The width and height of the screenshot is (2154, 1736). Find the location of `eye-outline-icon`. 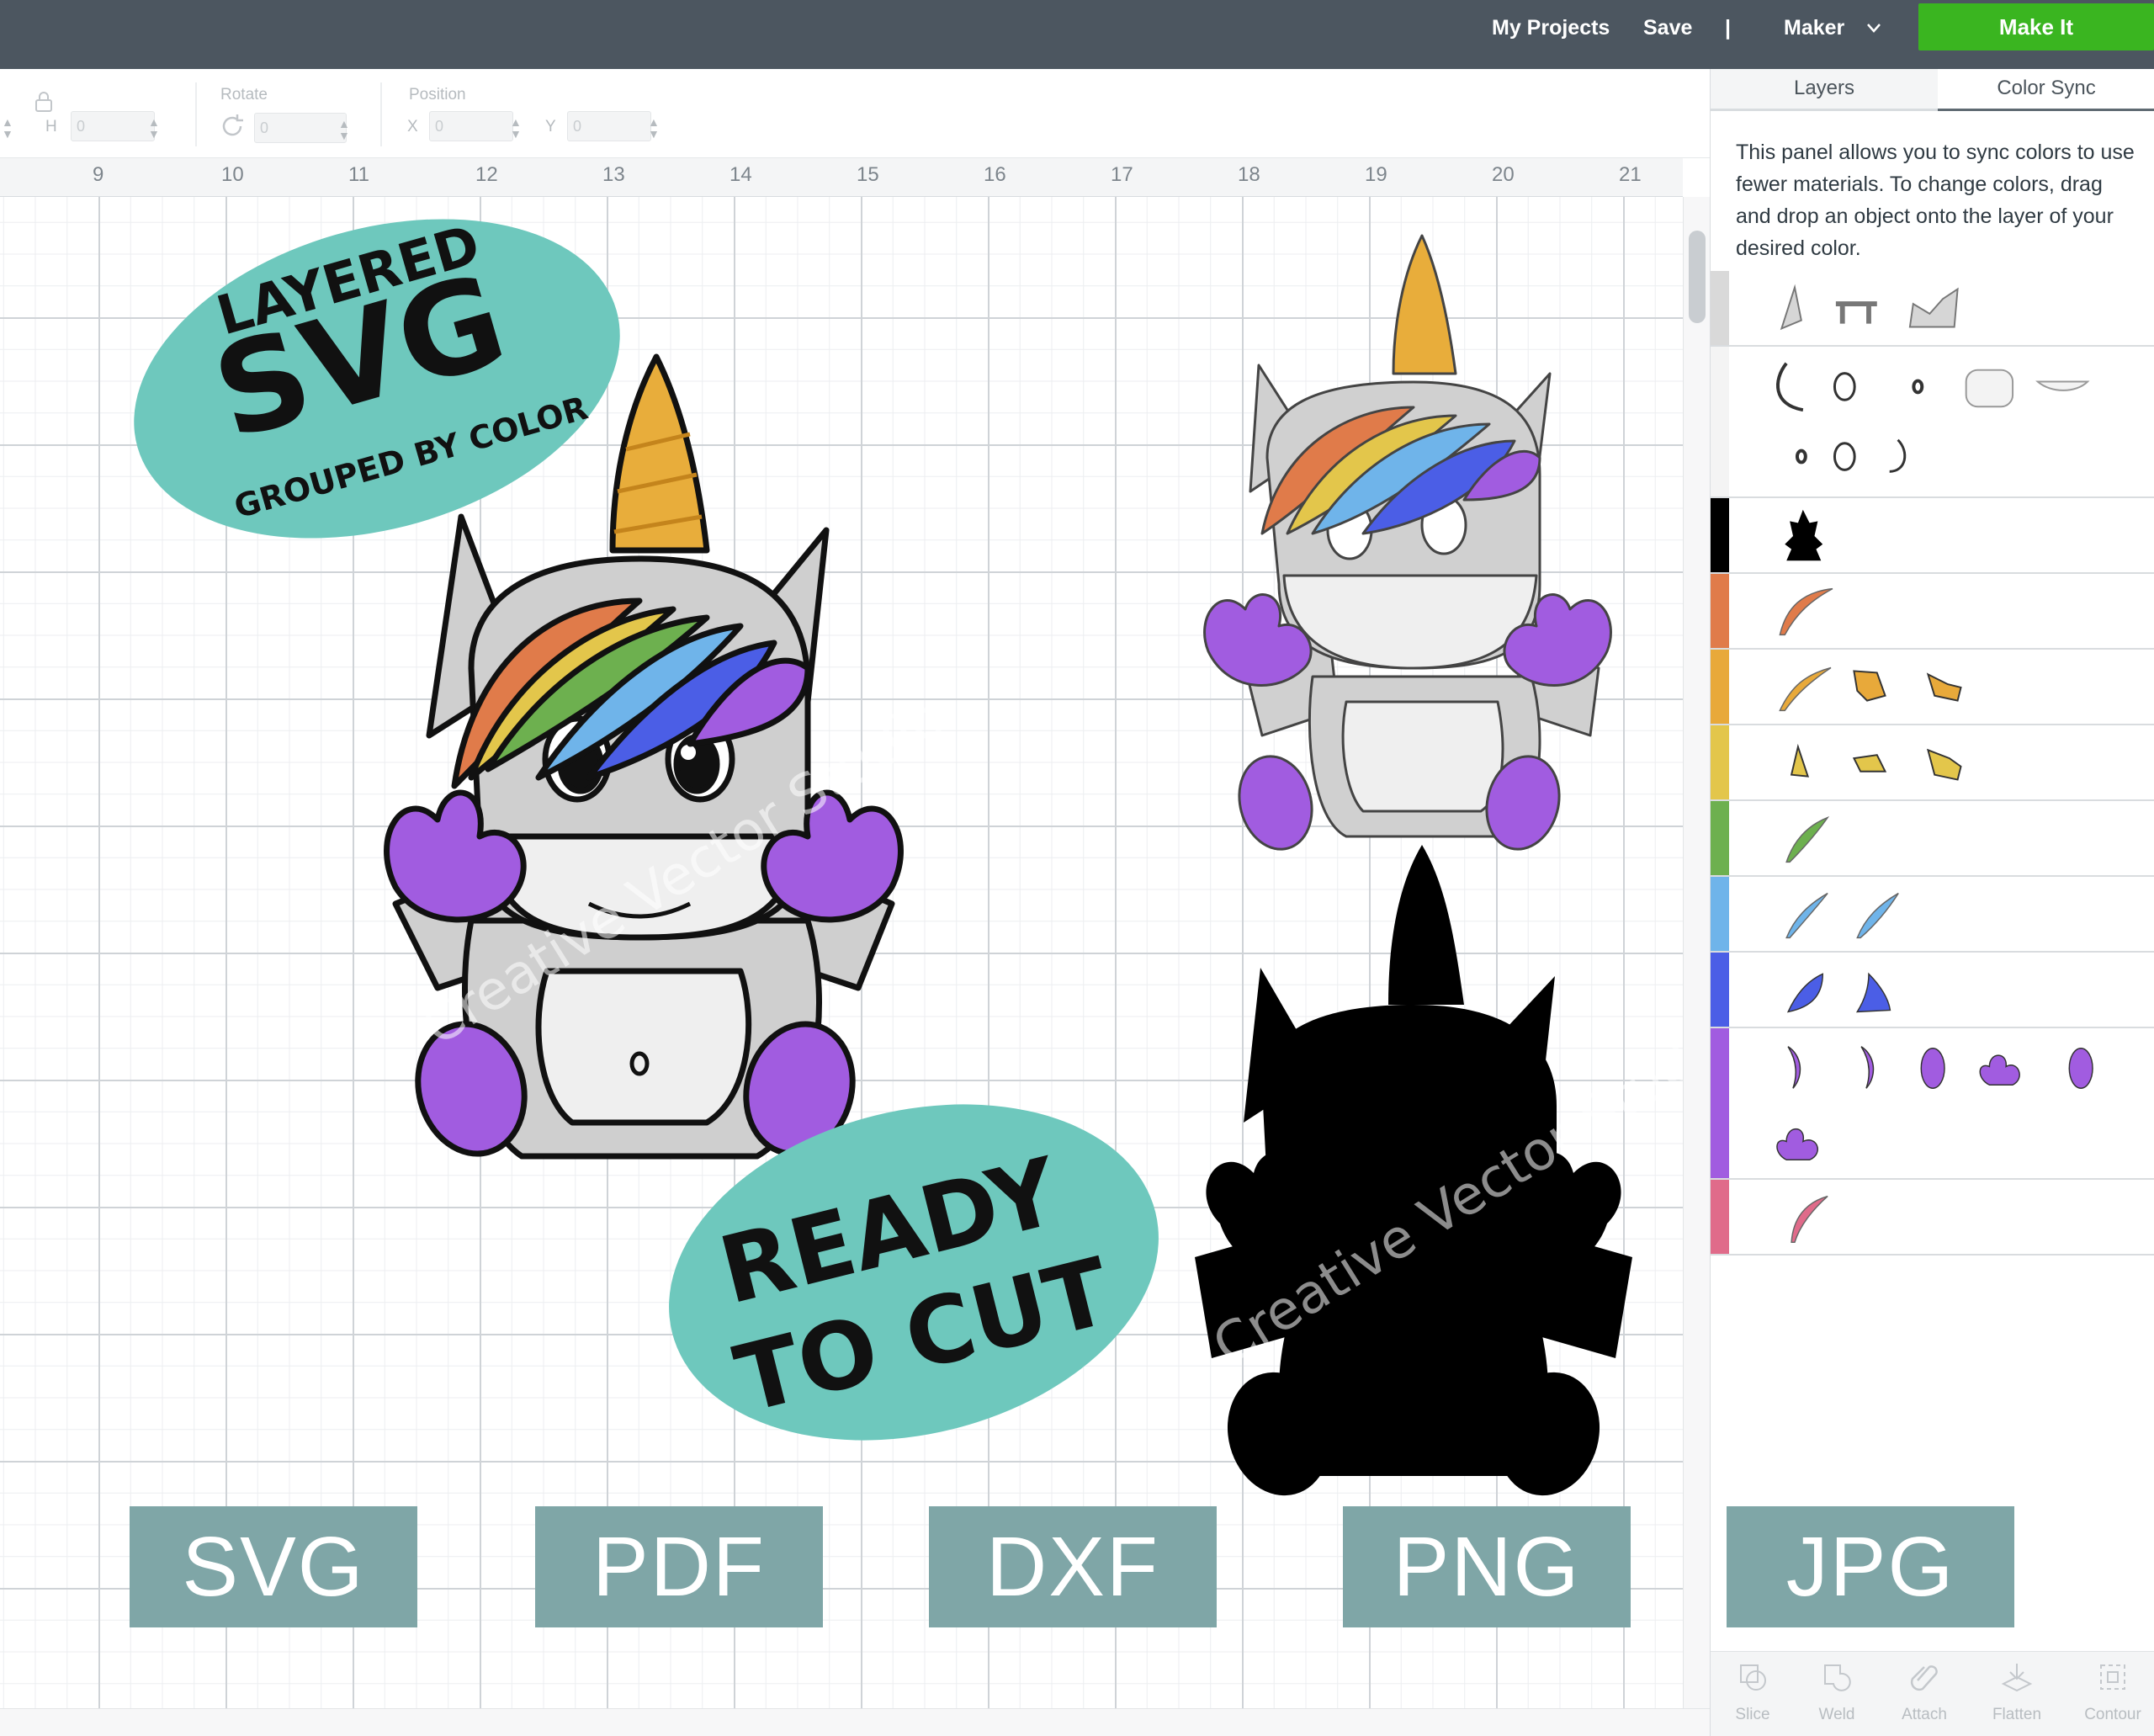

eye-outline-icon is located at coordinates (1844, 386).